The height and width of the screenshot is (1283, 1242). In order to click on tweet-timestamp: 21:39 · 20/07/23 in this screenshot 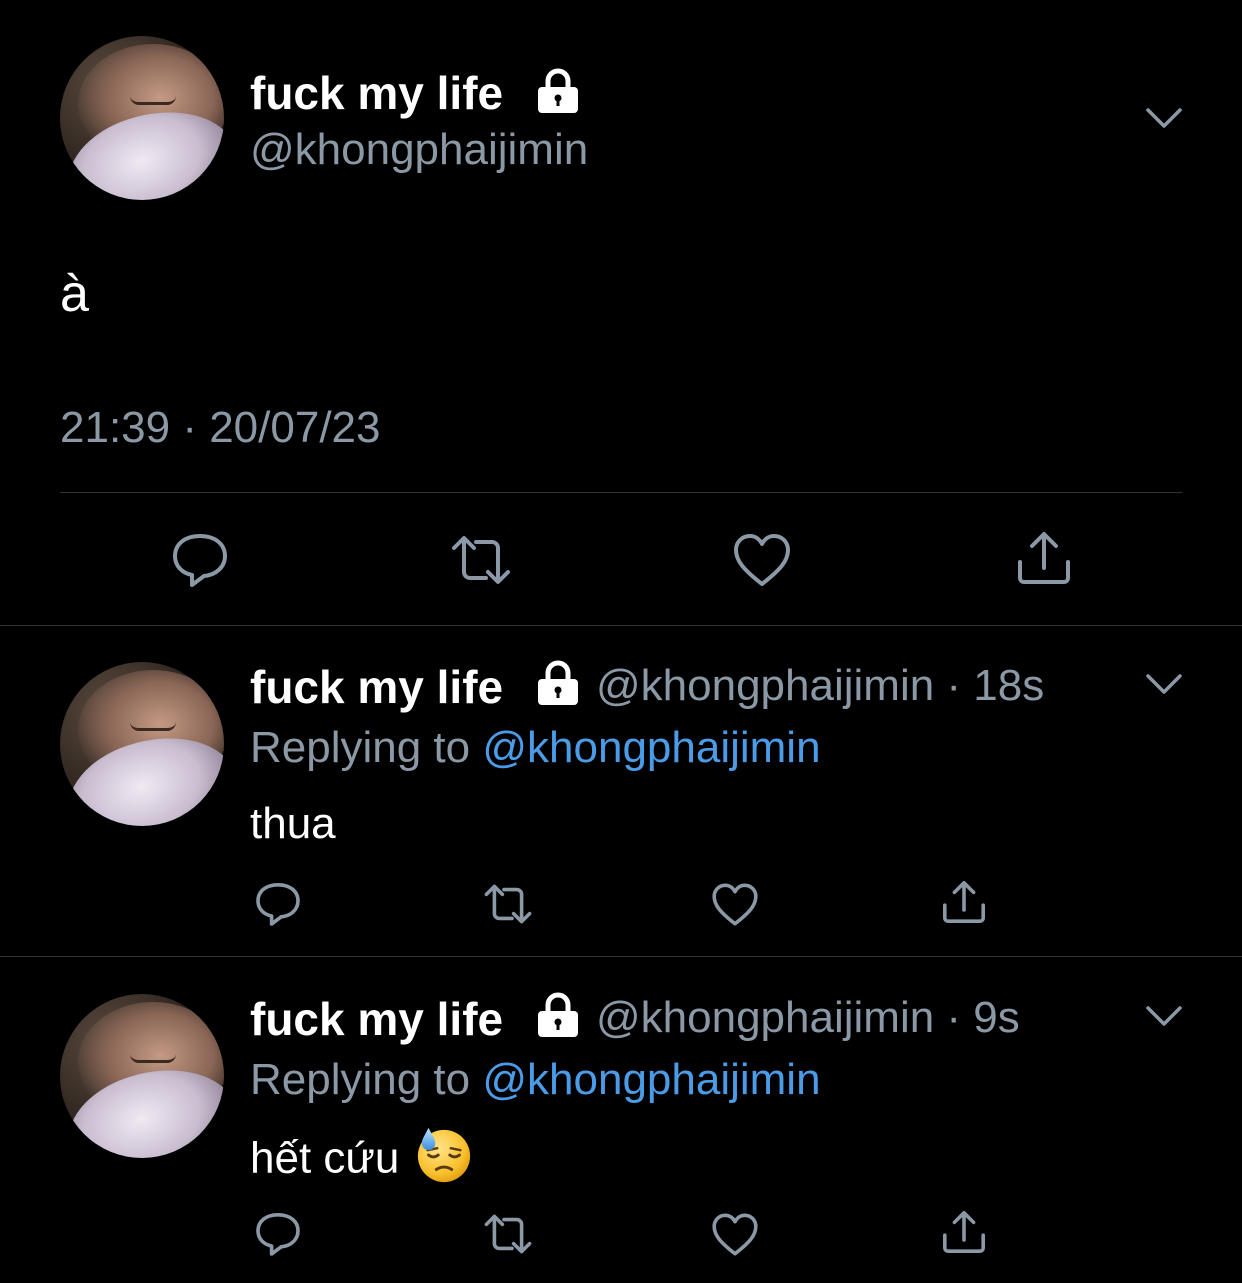, I will do `click(220, 428)`.